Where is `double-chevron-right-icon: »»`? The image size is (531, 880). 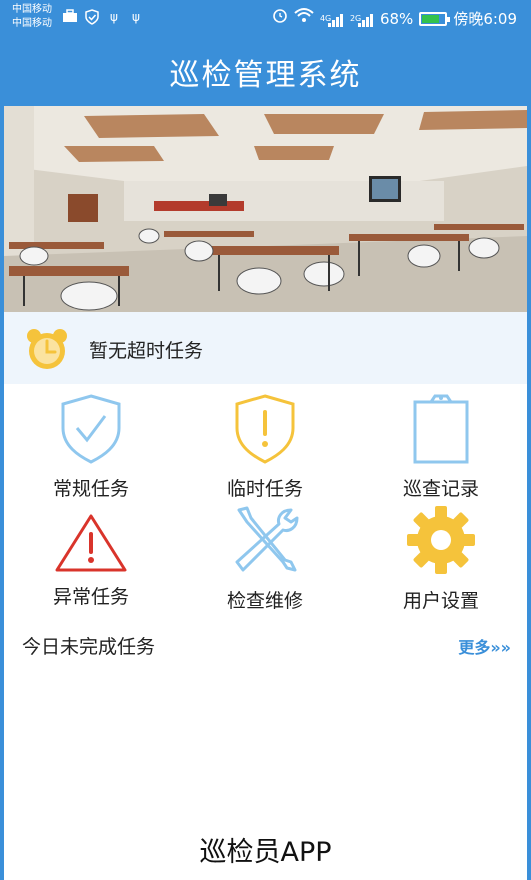
double-chevron-right-icon: »» is located at coordinates (500, 647).